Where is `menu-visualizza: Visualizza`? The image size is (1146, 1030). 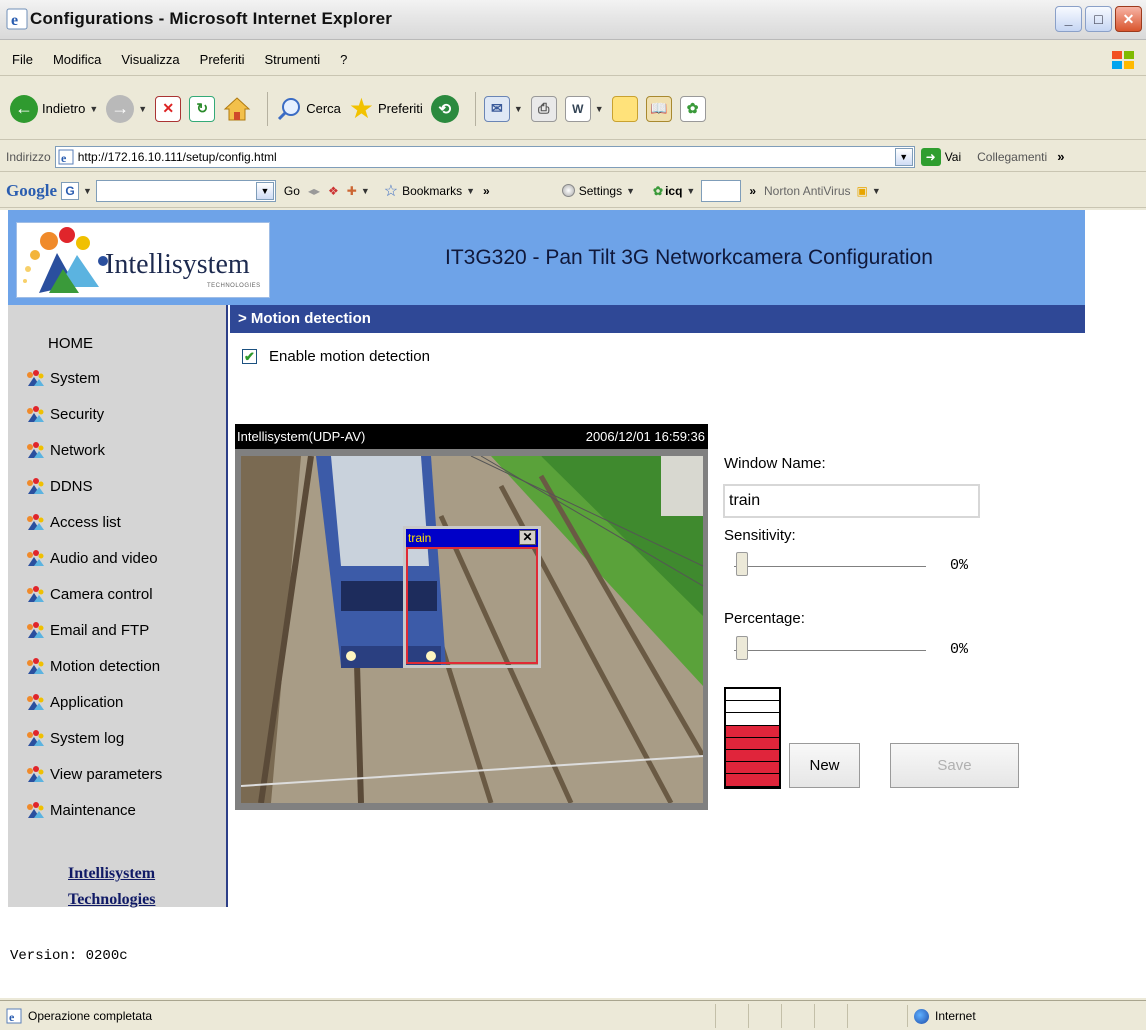 menu-visualizza: Visualizza is located at coordinates (150, 59).